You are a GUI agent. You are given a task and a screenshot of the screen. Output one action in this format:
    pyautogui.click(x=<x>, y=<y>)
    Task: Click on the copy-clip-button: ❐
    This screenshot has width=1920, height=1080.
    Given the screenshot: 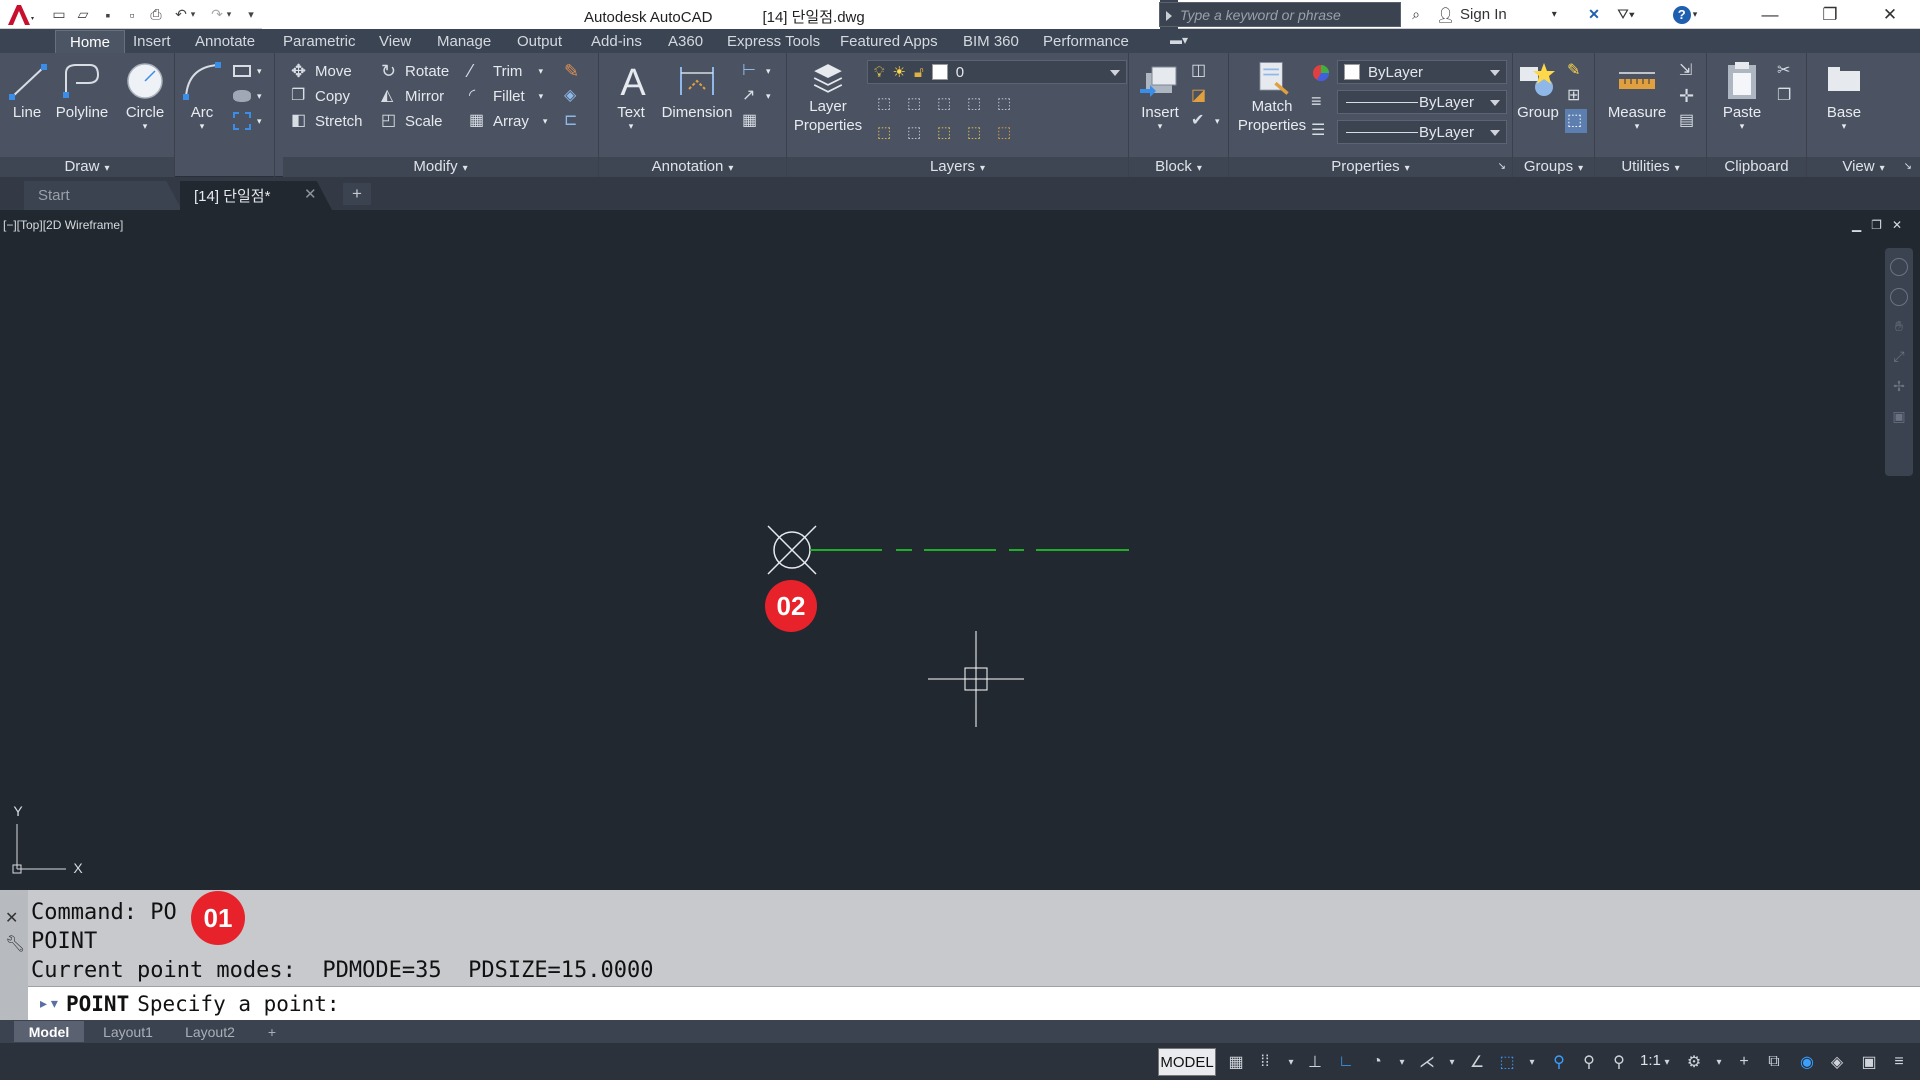 What is the action you would take?
    pyautogui.click(x=1786, y=96)
    